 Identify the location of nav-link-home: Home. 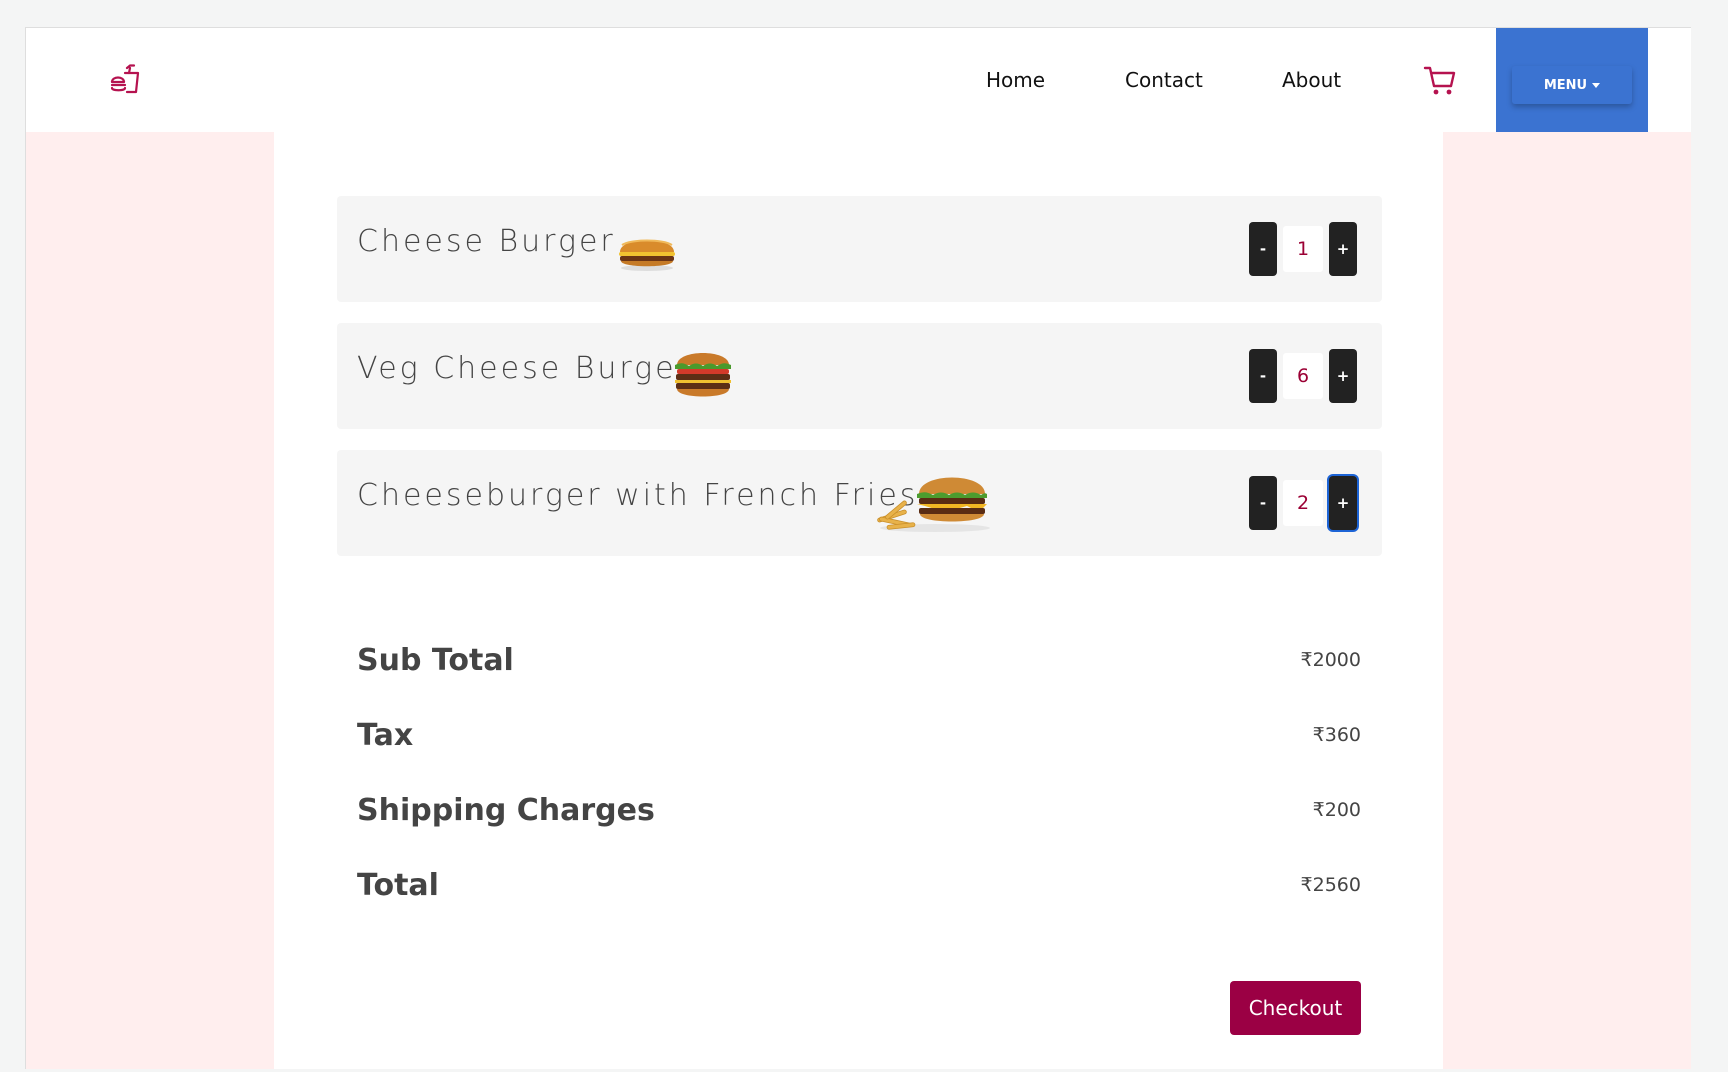
(1015, 80).